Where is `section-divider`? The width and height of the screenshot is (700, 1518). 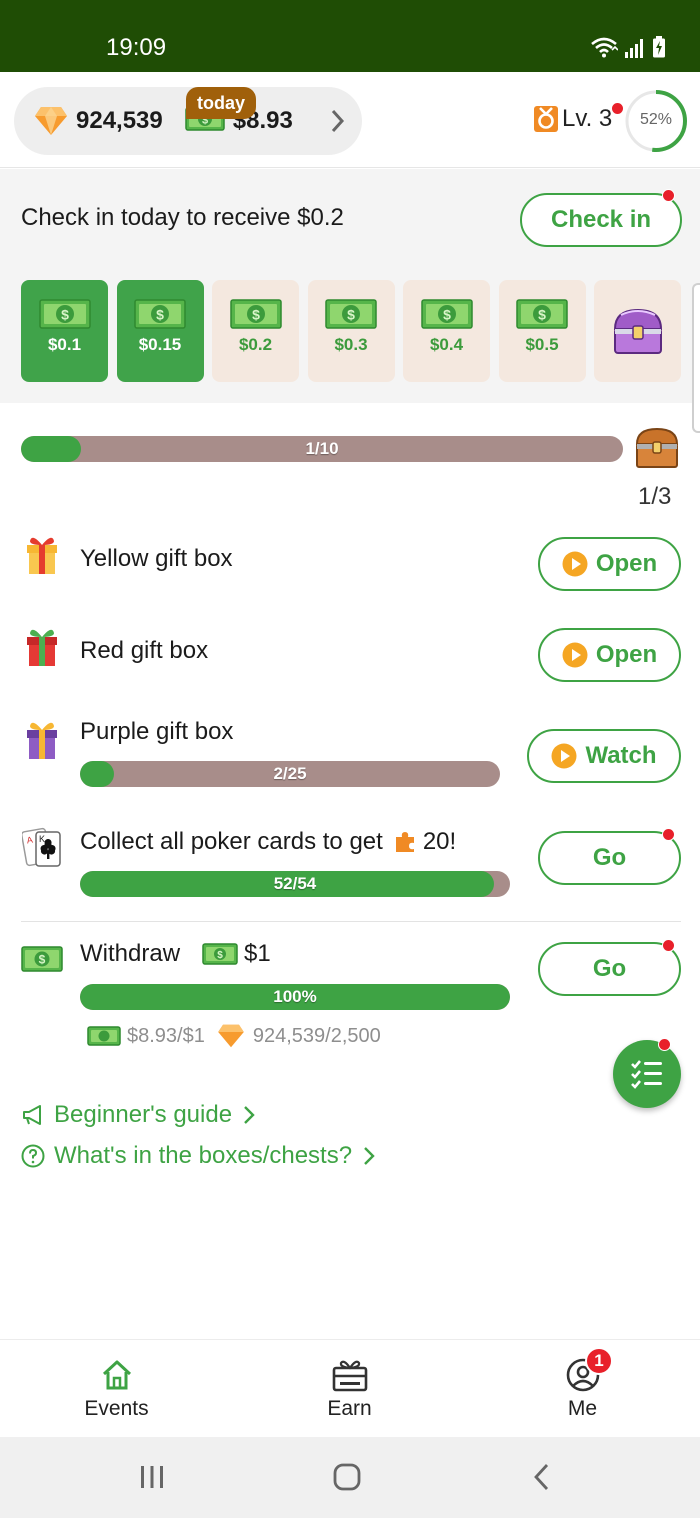 section-divider is located at coordinates (351, 921).